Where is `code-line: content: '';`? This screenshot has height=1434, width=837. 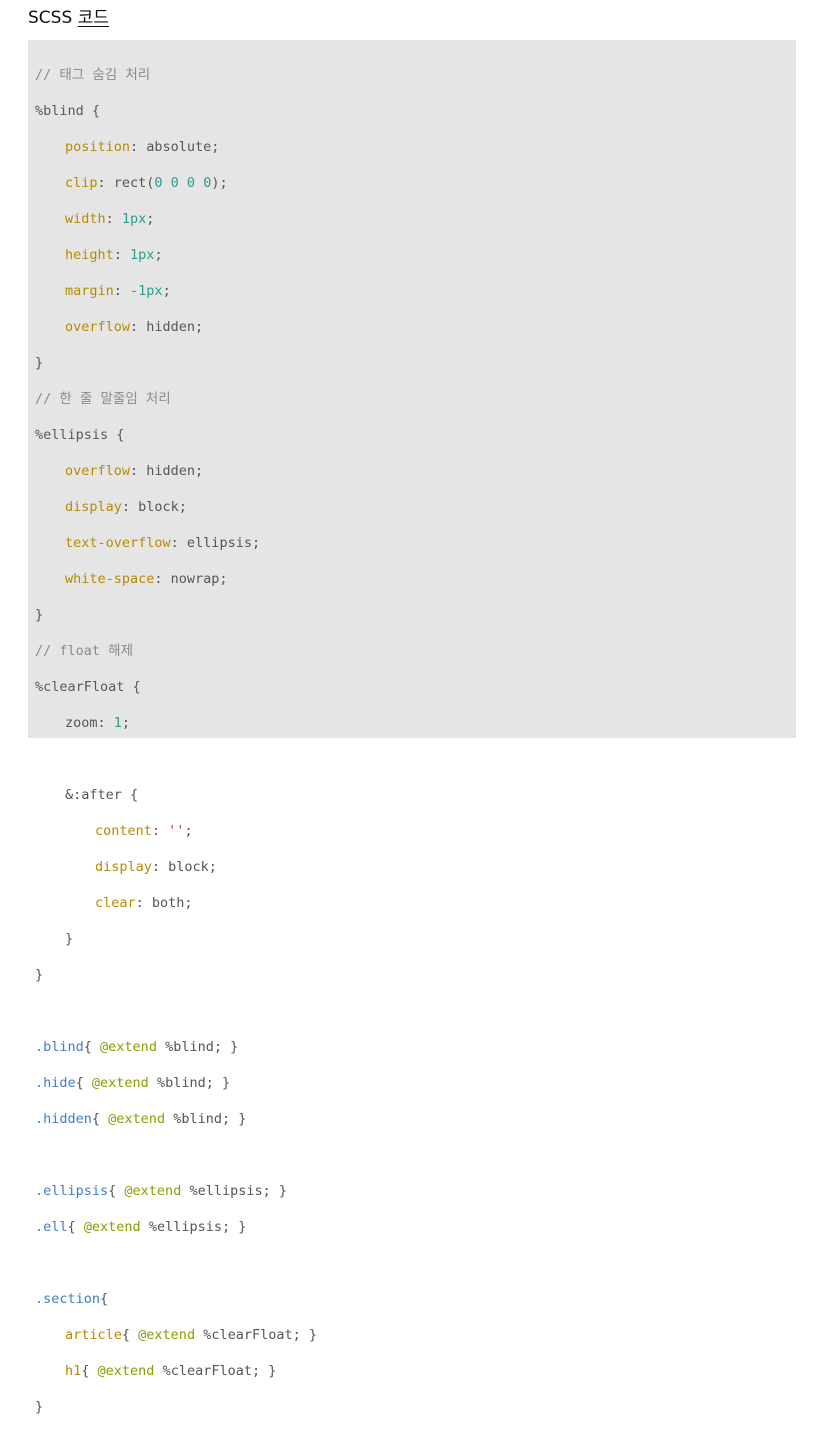 code-line: content: ''; is located at coordinates (176, 831).